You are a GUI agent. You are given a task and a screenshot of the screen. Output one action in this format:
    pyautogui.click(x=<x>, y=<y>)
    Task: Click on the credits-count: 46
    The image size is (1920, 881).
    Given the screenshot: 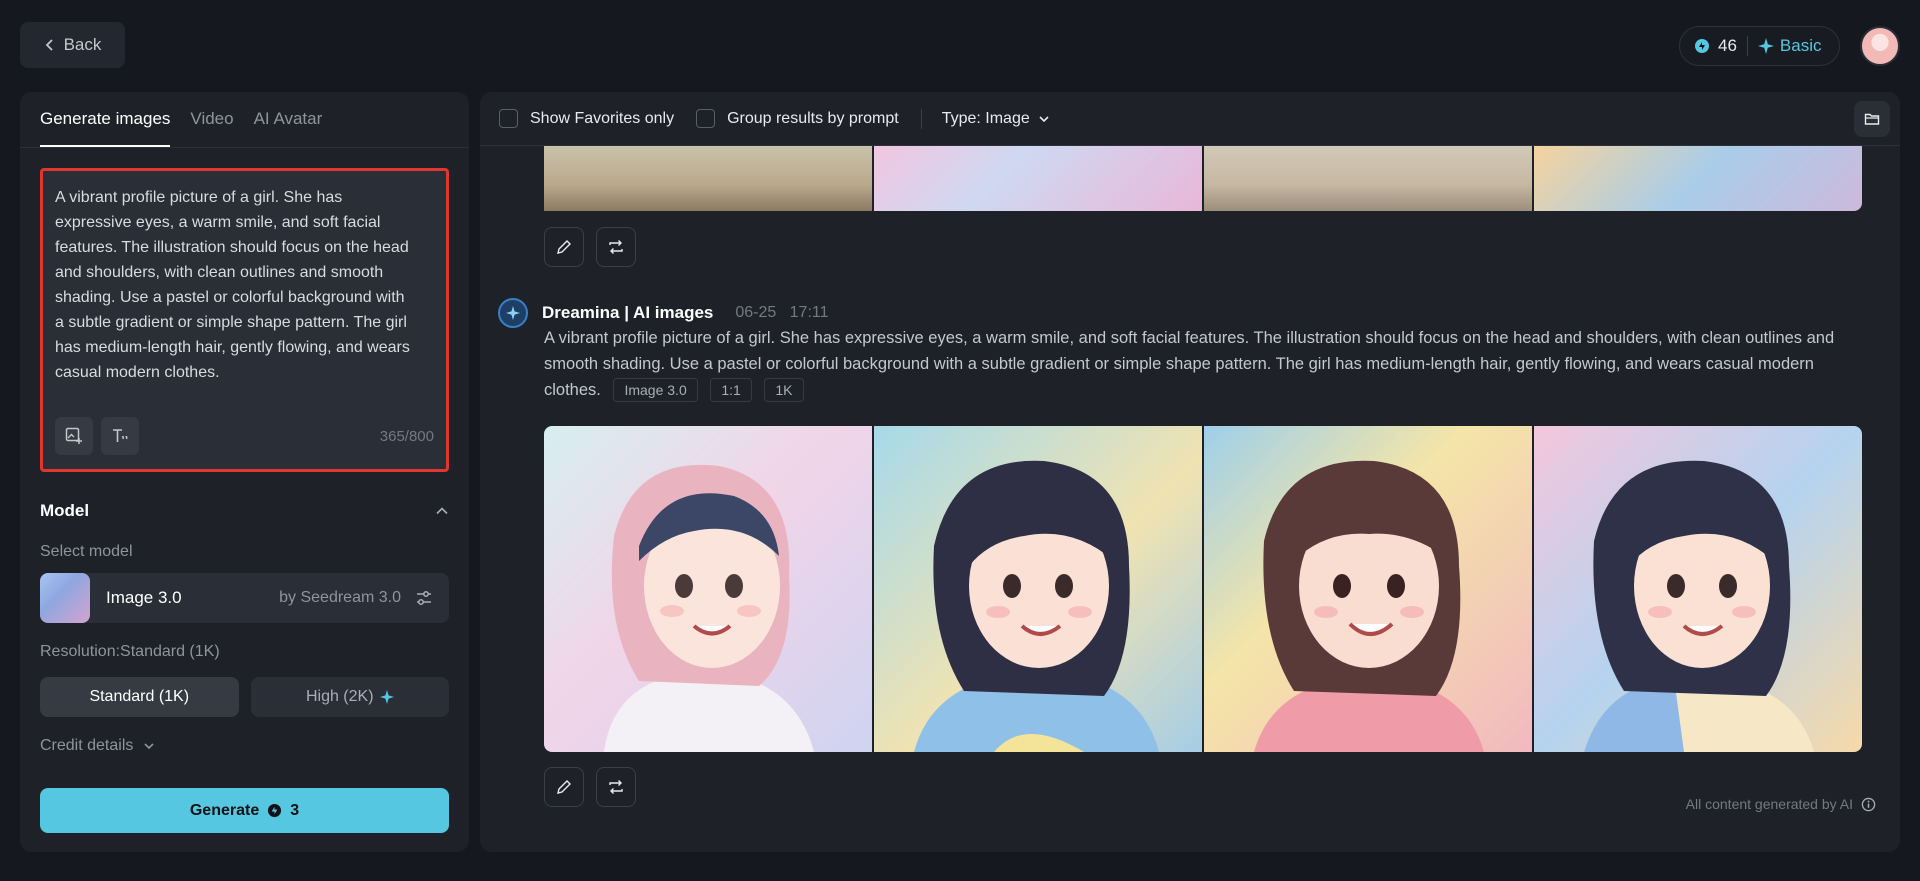 What is the action you would take?
    pyautogui.click(x=1708, y=46)
    